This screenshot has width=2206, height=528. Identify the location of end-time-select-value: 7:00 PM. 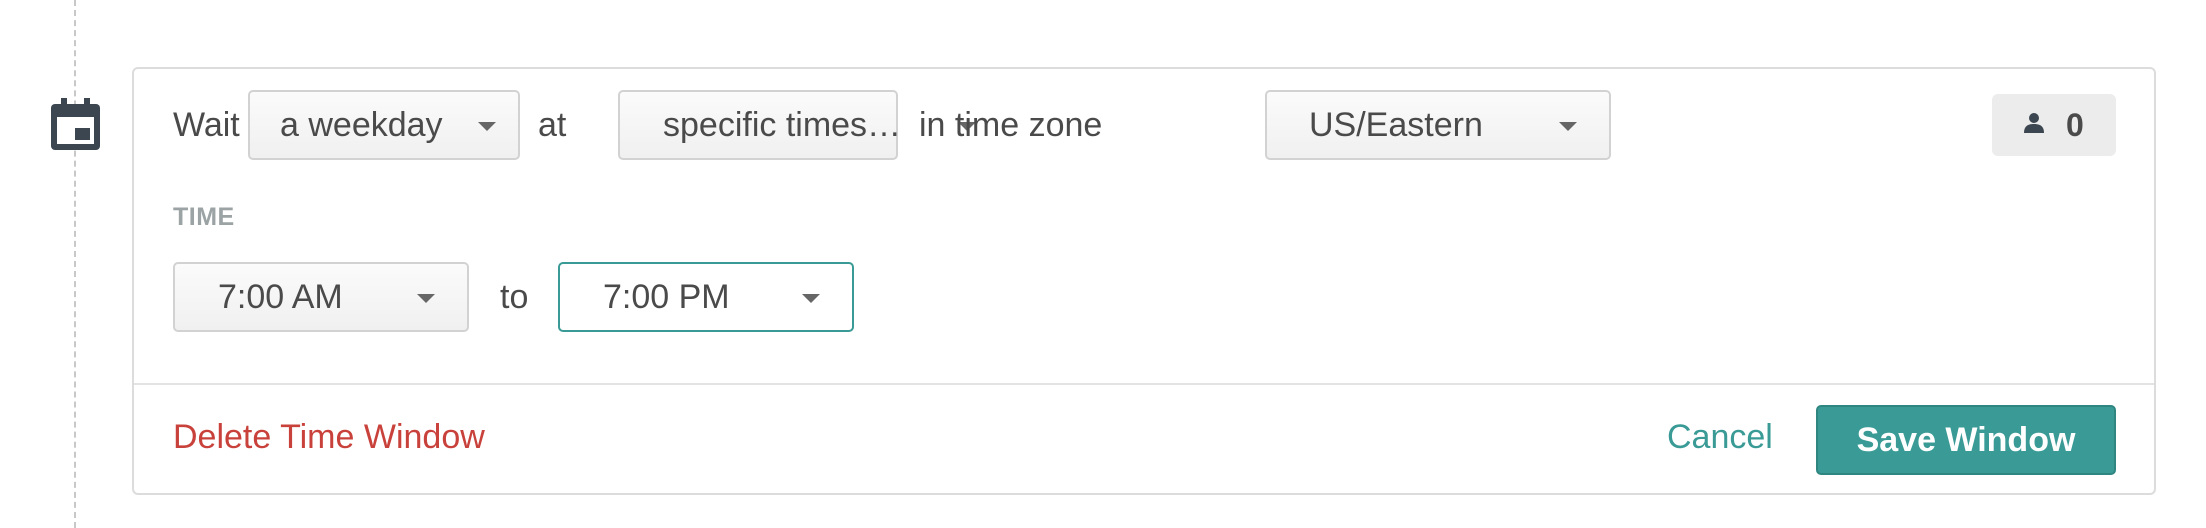
(666, 297).